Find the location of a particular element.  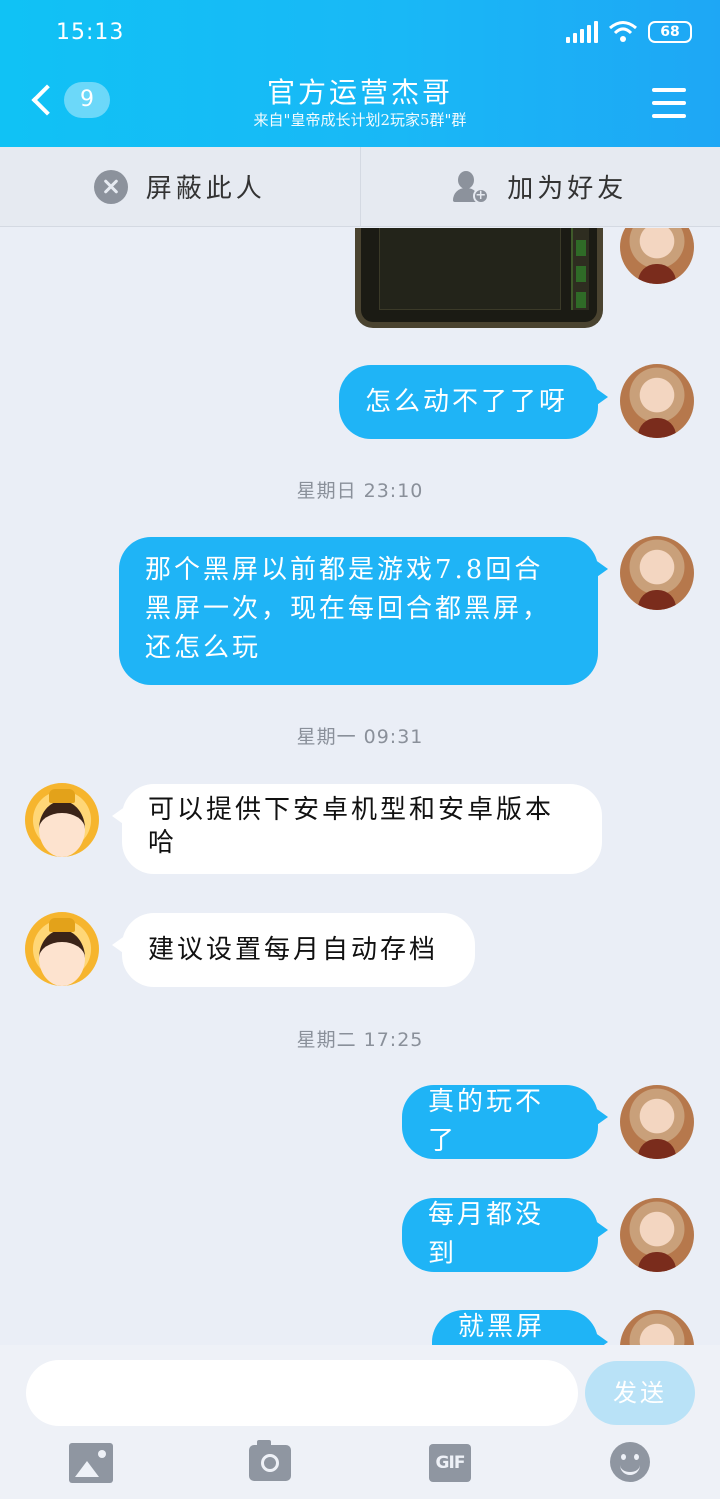

input-bar: 发送 GIF is located at coordinates (360, 1422).